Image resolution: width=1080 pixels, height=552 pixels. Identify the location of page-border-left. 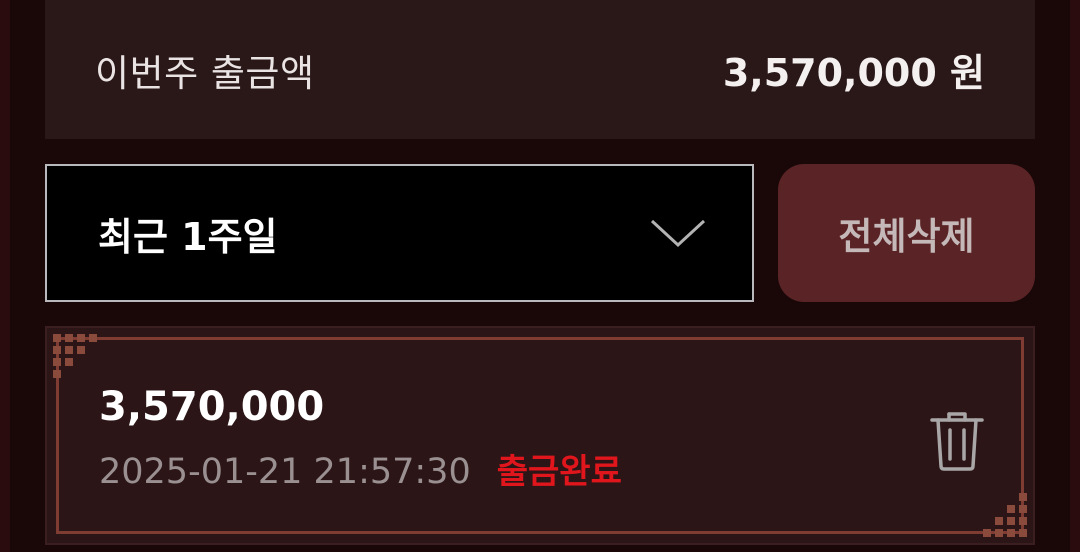
(5, 276).